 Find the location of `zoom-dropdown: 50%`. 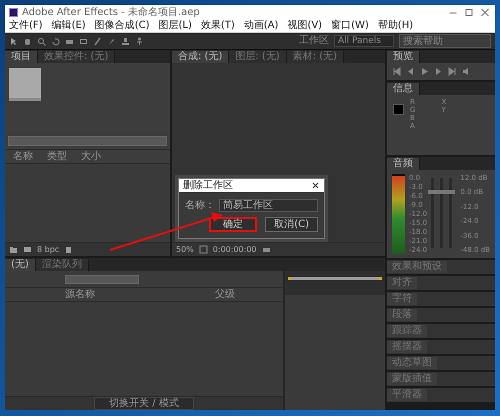

zoom-dropdown: 50% is located at coordinates (185, 249).